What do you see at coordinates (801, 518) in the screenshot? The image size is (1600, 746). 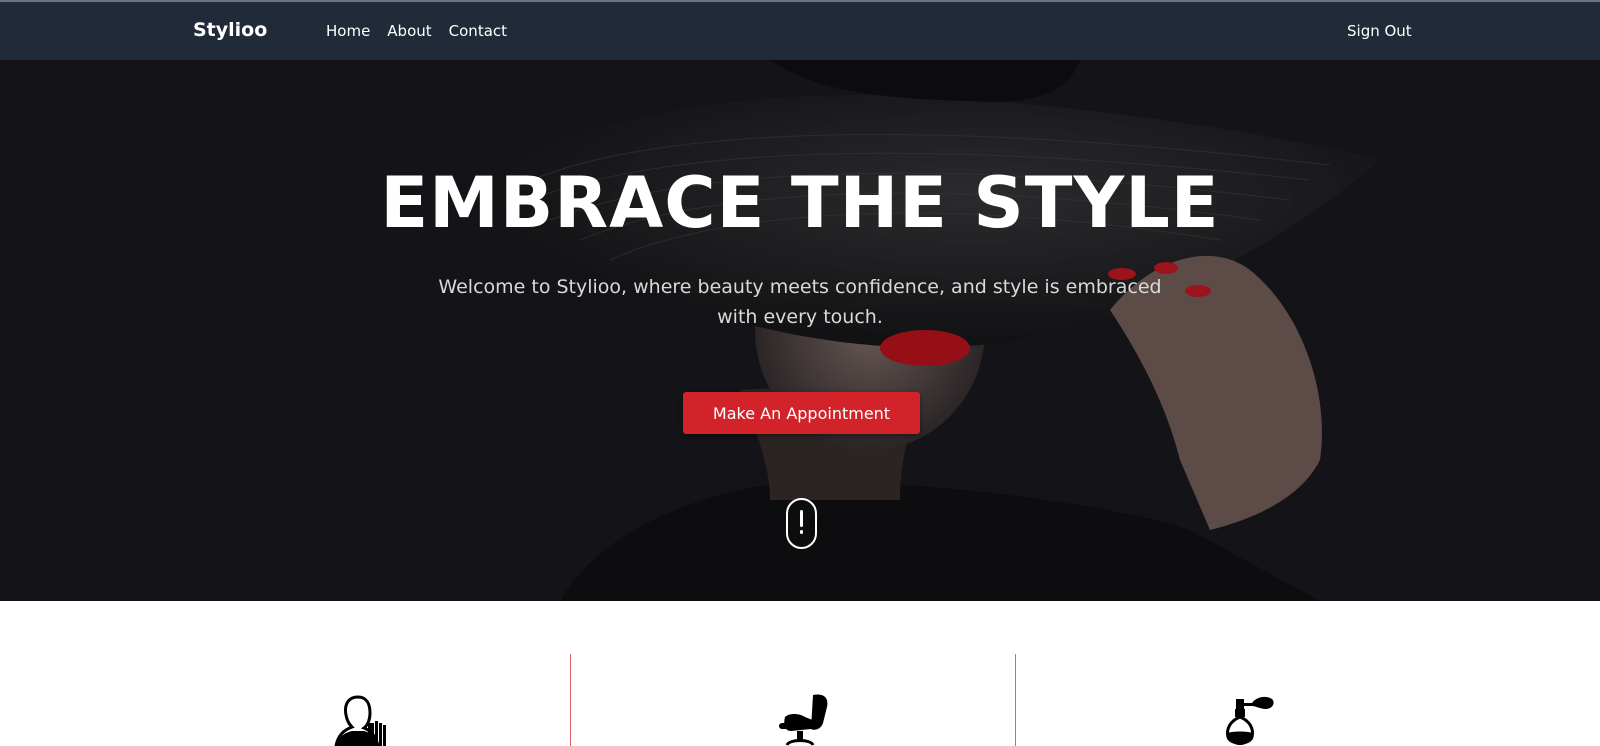 I see `mouse-wheel` at bounding box center [801, 518].